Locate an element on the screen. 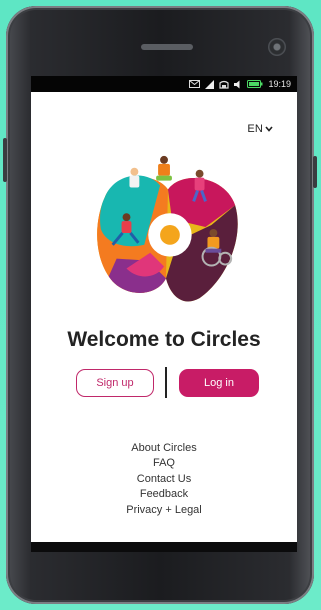  status-time: 19:19 is located at coordinates (279, 84).